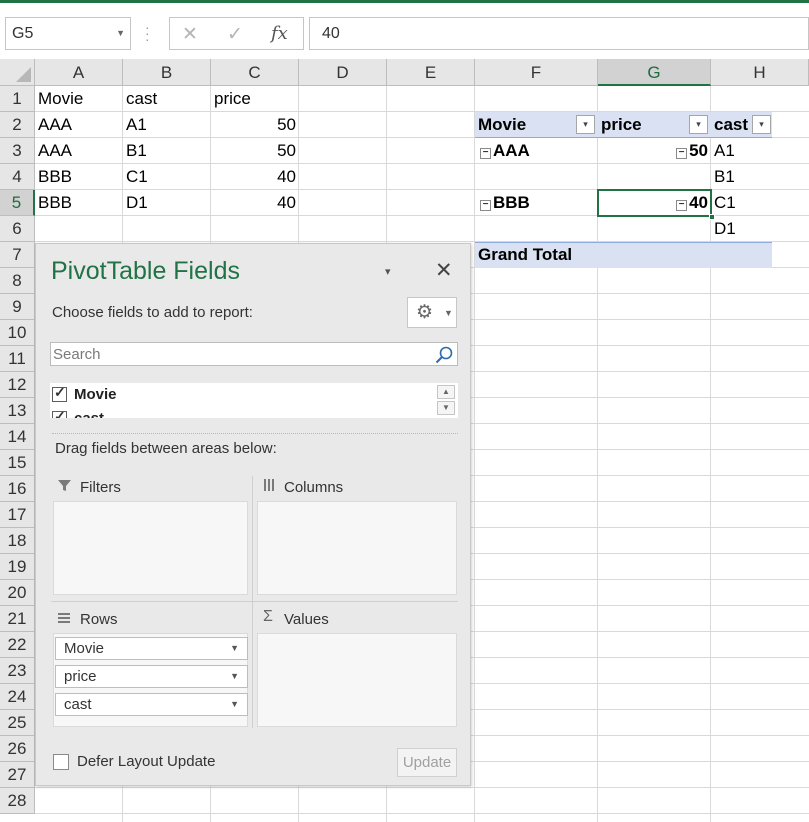 The width and height of the screenshot is (809, 822). I want to click on row-header-6: 6, so click(17, 229).